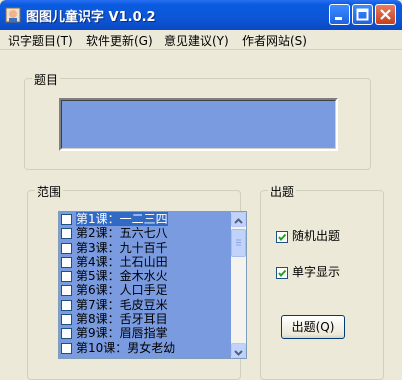  Describe the element at coordinates (274, 40) in the screenshot. I see `menu-website: 作者网站(S)` at that location.